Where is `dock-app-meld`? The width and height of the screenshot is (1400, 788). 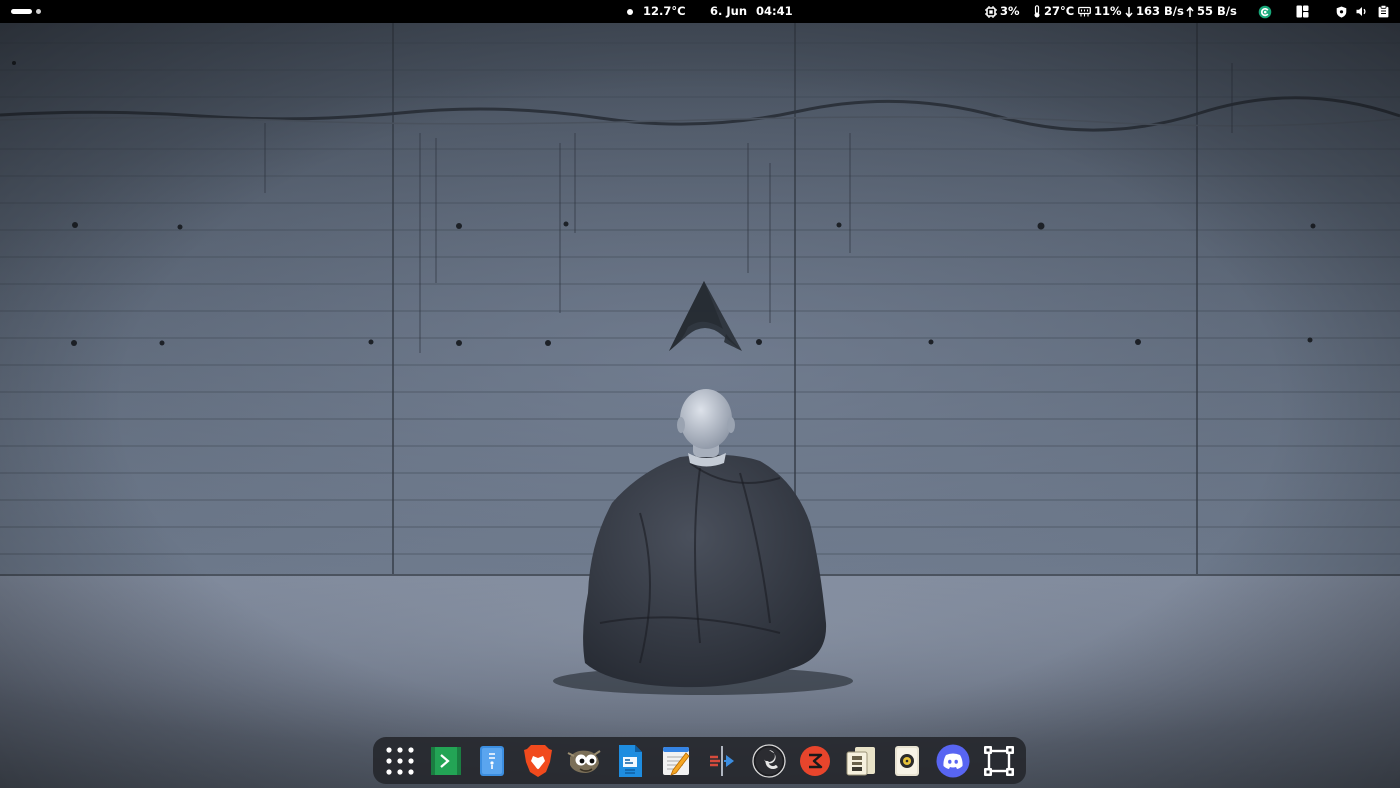 dock-app-meld is located at coordinates (722, 761).